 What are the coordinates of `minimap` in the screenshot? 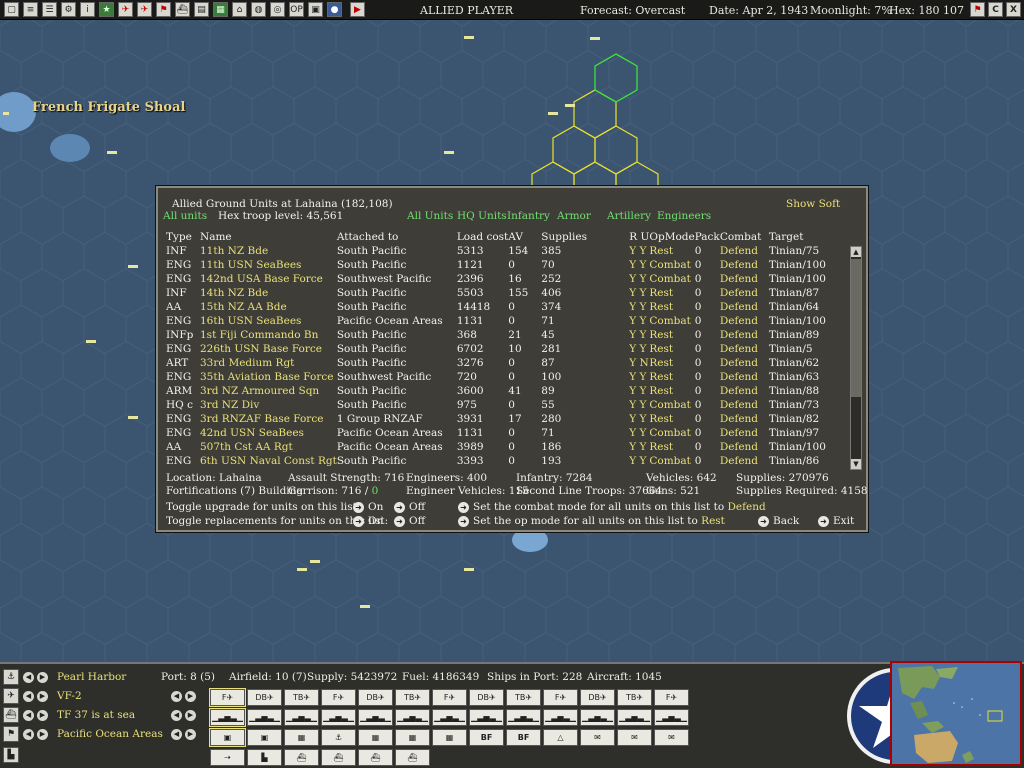 It's located at (956, 713).